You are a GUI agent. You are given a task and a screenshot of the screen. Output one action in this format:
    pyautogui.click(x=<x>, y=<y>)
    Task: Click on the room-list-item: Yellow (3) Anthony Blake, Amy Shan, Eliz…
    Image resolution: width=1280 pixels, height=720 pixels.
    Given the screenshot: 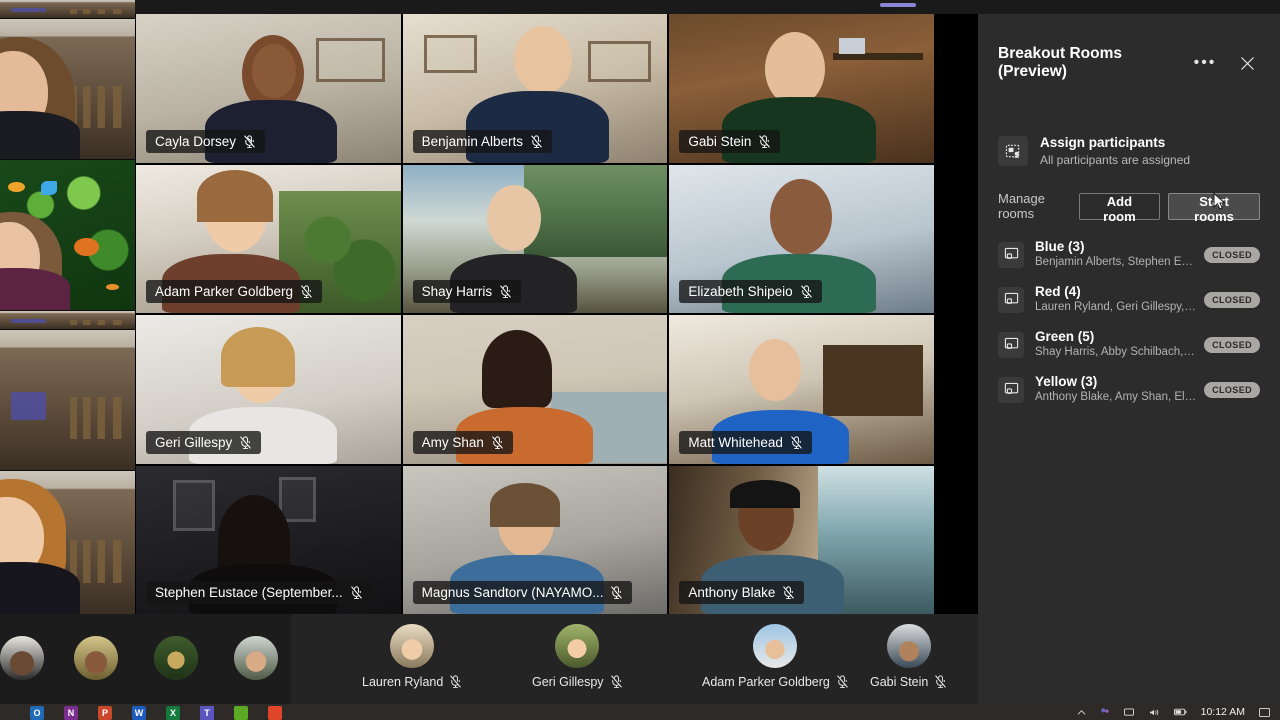 What is the action you would take?
    pyautogui.click(x=1129, y=389)
    